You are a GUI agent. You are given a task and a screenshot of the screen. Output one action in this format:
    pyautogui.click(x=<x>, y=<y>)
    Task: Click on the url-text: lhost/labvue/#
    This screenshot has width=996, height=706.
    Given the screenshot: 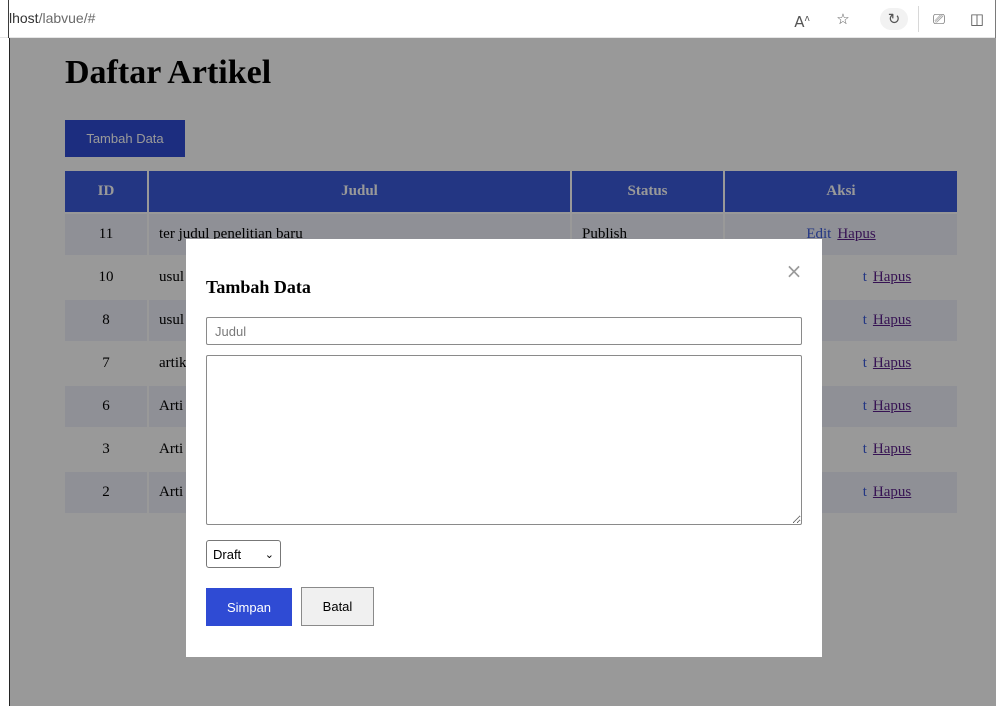 What is the action you would take?
    pyautogui.click(x=52, y=18)
    